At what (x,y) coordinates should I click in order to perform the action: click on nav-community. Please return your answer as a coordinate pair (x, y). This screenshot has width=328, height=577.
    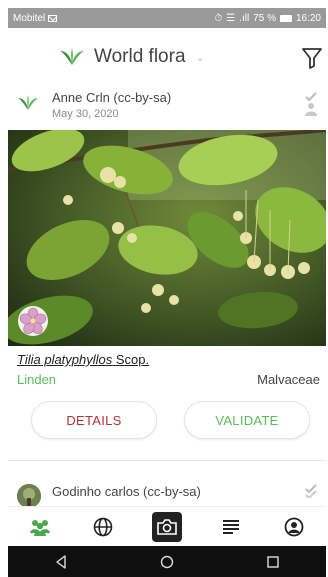
    Looking at the image, I should click on (40, 527).